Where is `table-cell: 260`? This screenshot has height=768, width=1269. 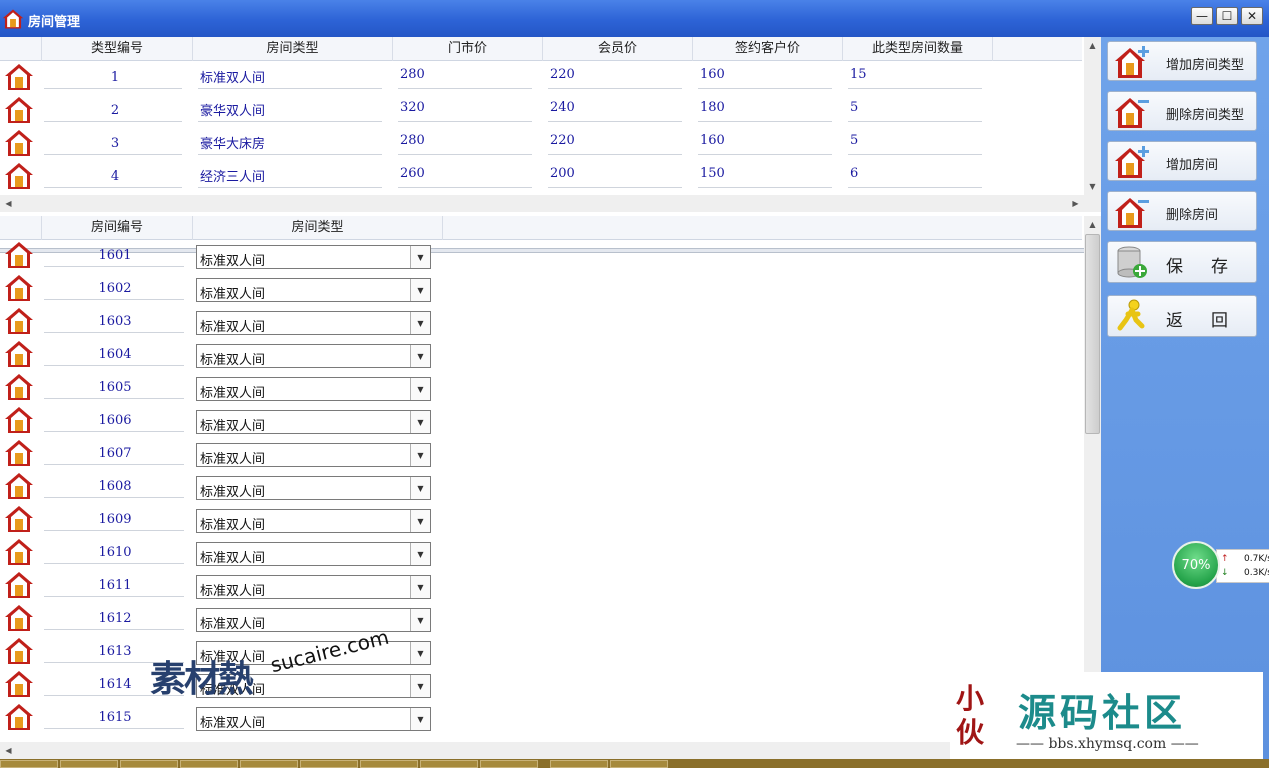 table-cell: 260 is located at coordinates (467, 173).